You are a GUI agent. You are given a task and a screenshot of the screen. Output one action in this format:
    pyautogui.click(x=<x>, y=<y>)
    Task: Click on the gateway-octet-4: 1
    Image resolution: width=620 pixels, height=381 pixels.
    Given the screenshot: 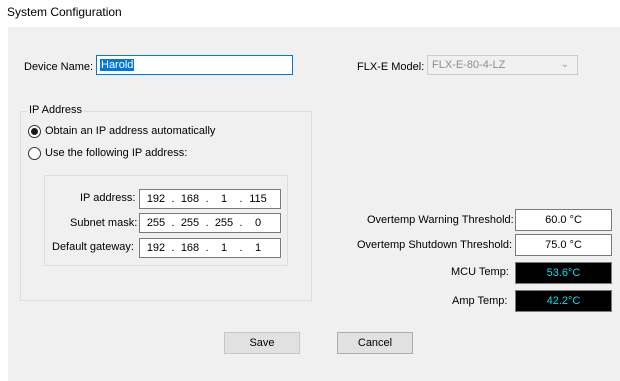 What is the action you would take?
    pyautogui.click(x=258, y=248)
    